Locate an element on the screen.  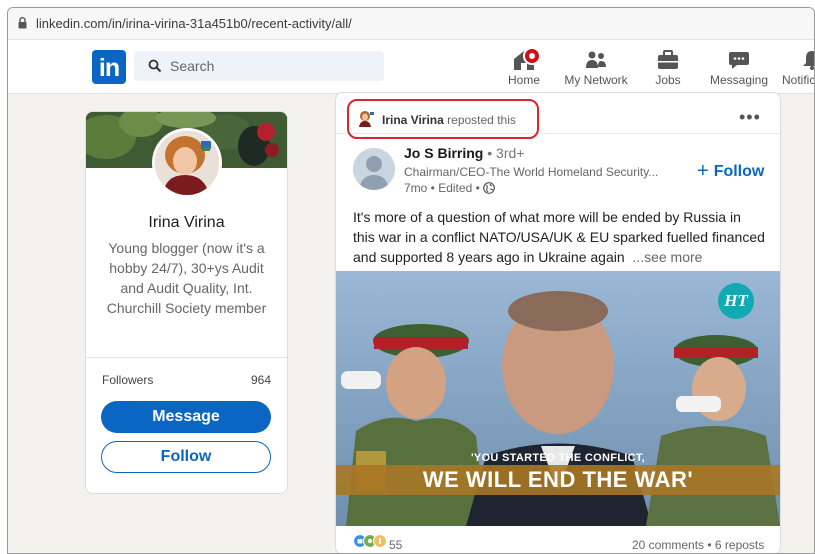
post-timestamp: 7mo • Edited • is located at coordinates (442, 188).